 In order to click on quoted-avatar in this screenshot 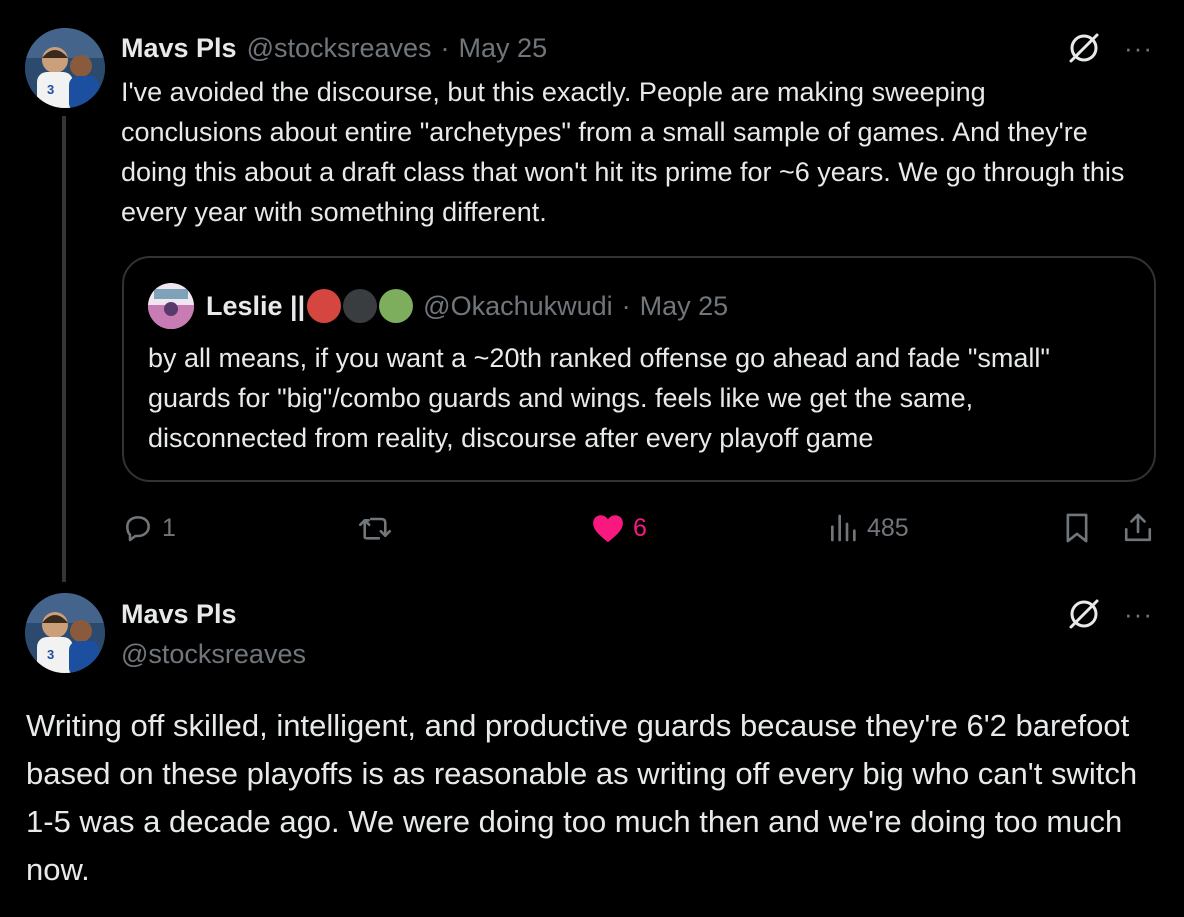, I will do `click(171, 306)`.